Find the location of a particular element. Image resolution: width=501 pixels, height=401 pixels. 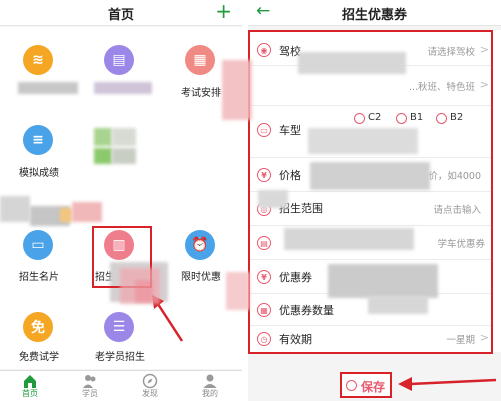

quantity-icon: ▦ is located at coordinates (264, 310).